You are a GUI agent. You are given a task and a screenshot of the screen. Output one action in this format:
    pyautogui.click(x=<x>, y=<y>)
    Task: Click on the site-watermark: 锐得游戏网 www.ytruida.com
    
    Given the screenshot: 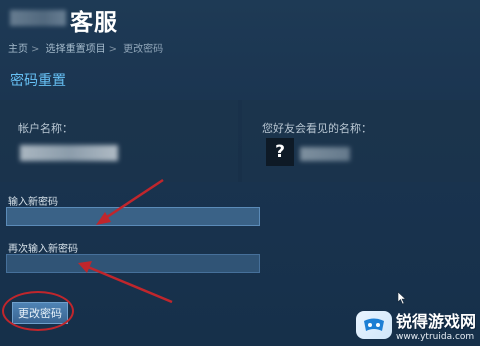 What is the action you would take?
    pyautogui.click(x=415, y=325)
    